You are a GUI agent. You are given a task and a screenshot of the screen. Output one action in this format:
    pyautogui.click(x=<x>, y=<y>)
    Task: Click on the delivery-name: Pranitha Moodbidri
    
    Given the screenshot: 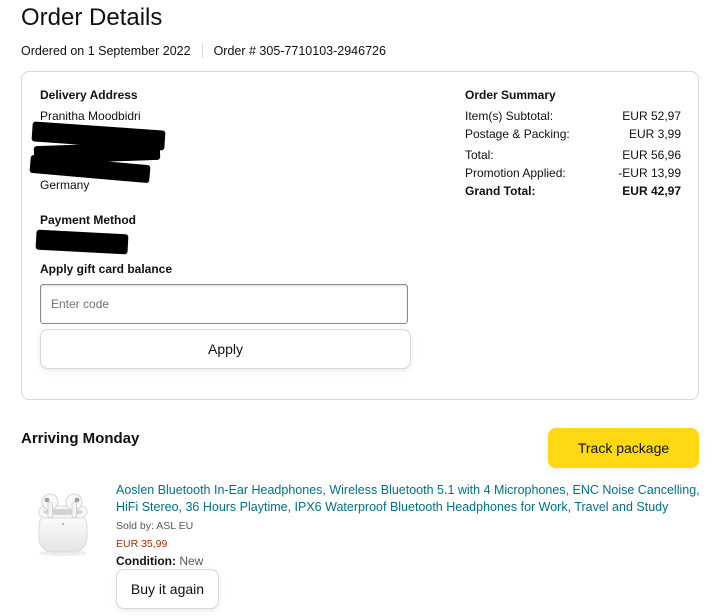 What is the action you would take?
    pyautogui.click(x=90, y=116)
    